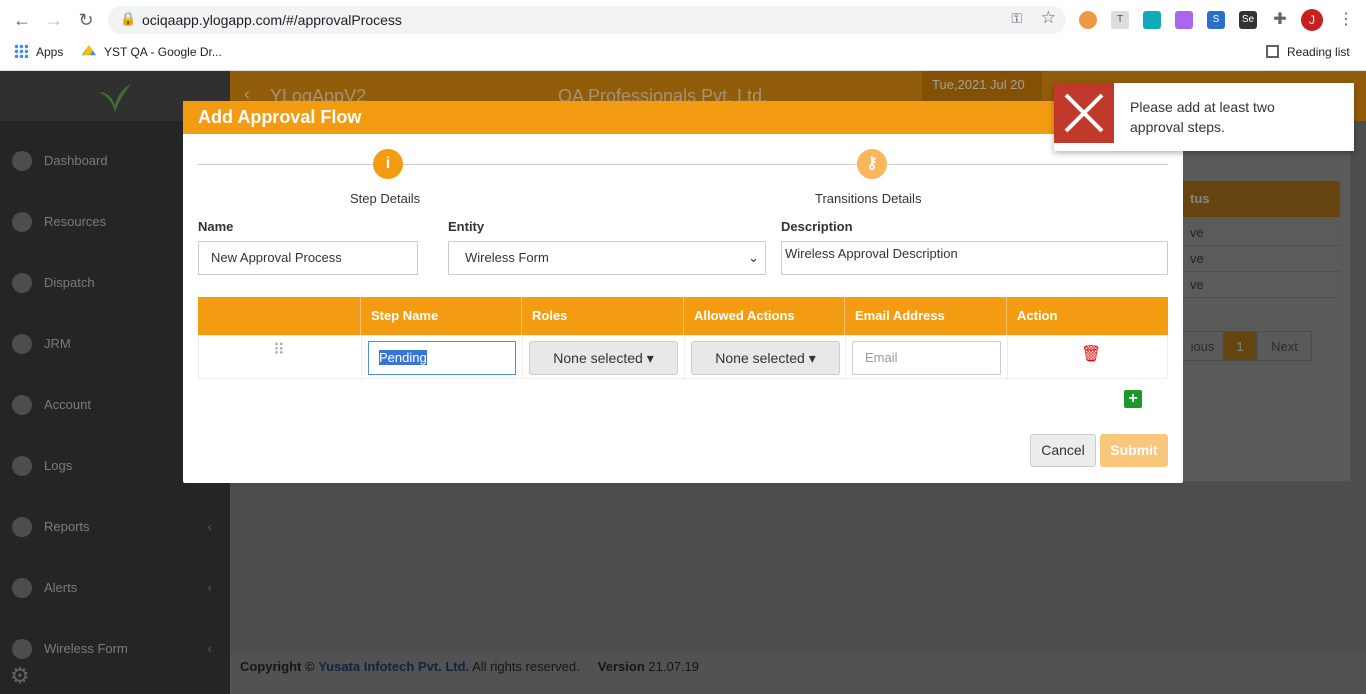 Image resolution: width=1366 pixels, height=694 pixels. I want to click on entity-select: Wireless Form ⌄, so click(607, 258).